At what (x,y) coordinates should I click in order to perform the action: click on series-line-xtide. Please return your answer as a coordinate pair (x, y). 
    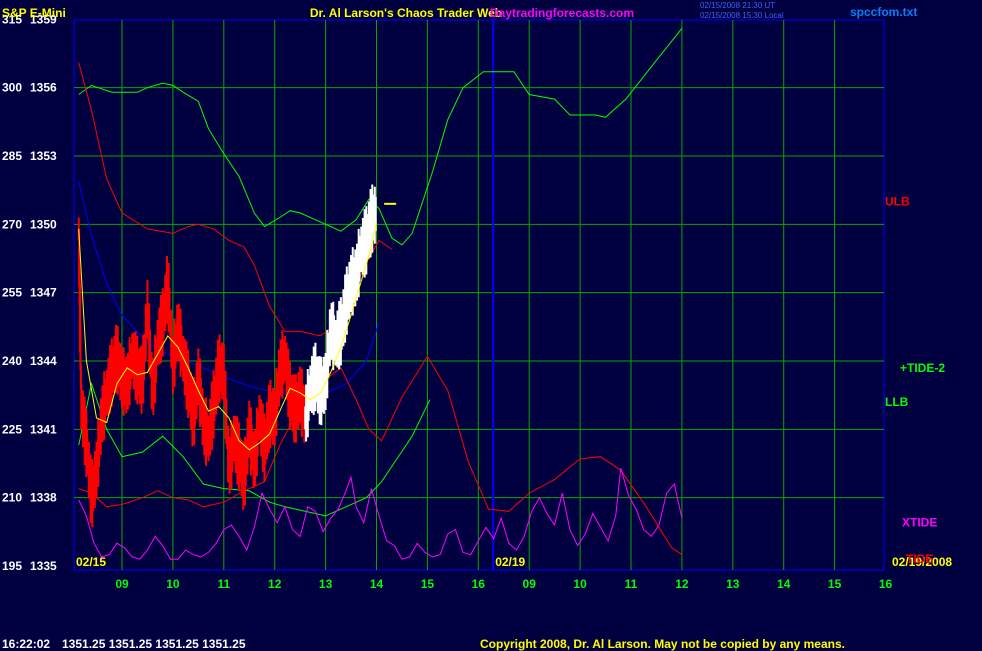
    Looking at the image, I should click on (380, 513).